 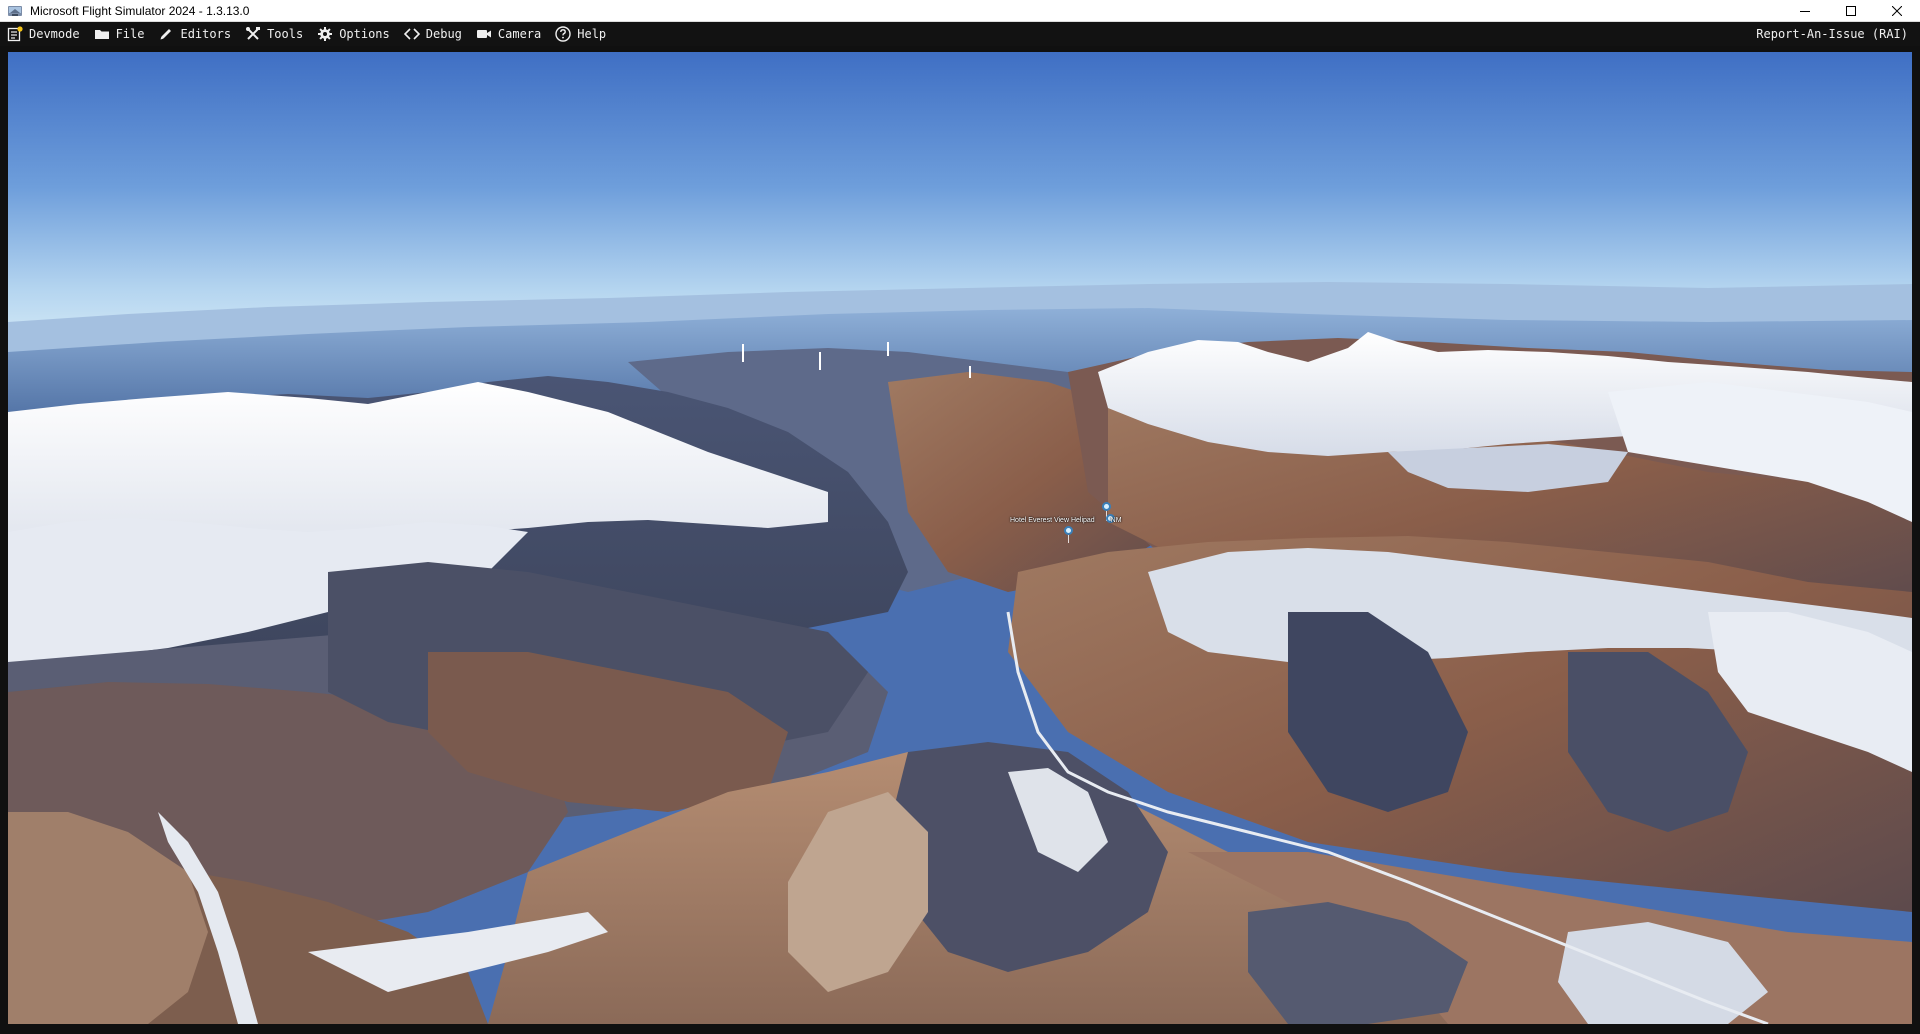 I want to click on close-icon, so click(x=1897, y=11).